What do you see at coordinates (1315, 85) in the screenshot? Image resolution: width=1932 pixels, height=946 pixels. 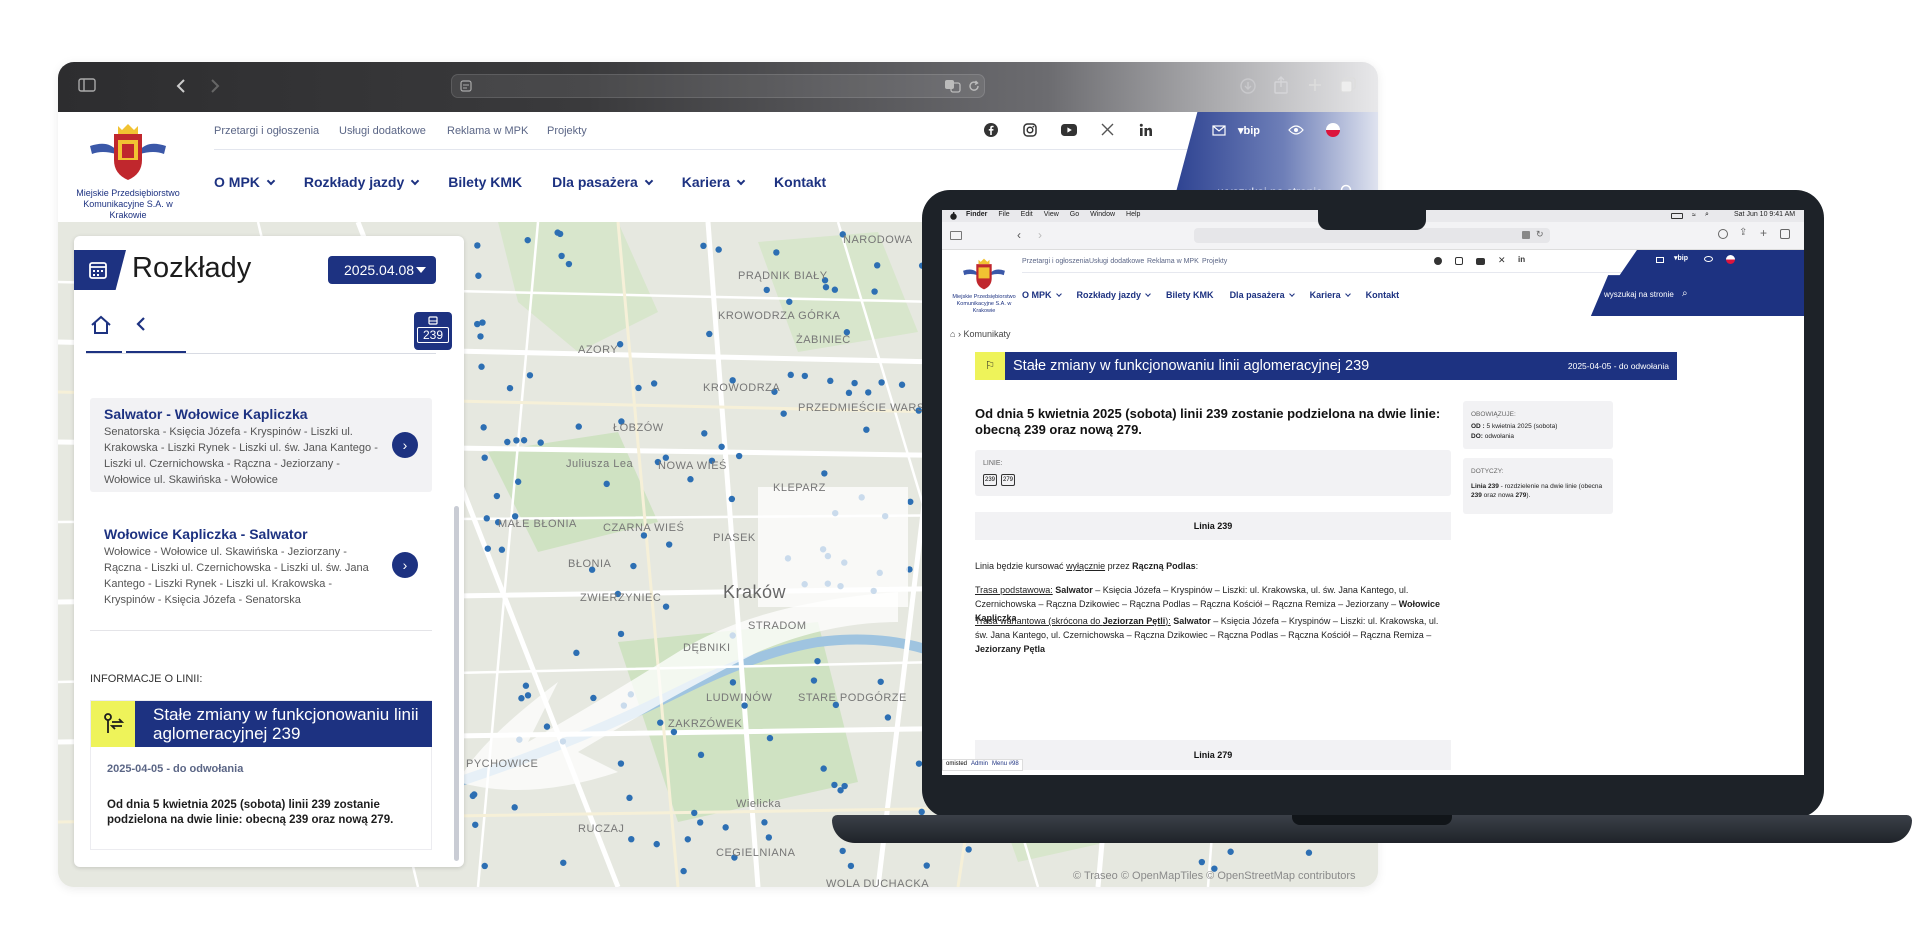 I see `new-tab-icon` at bounding box center [1315, 85].